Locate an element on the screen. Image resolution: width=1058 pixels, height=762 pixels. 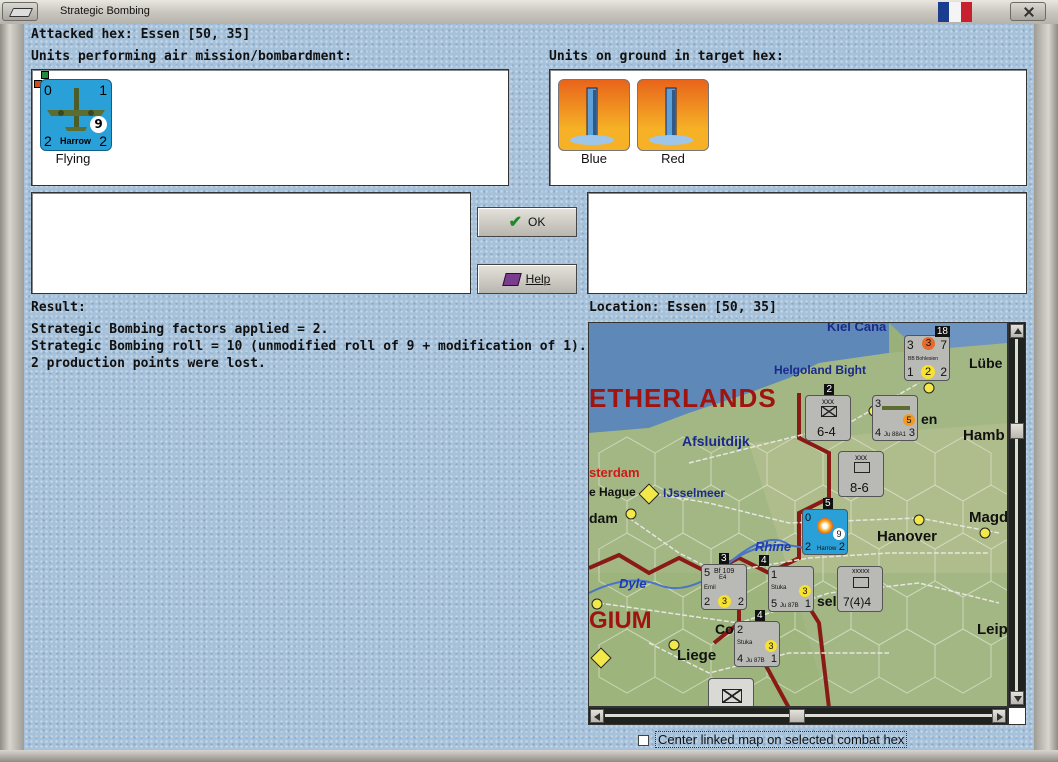
ground-unit-red is located at coordinates (673, 115).